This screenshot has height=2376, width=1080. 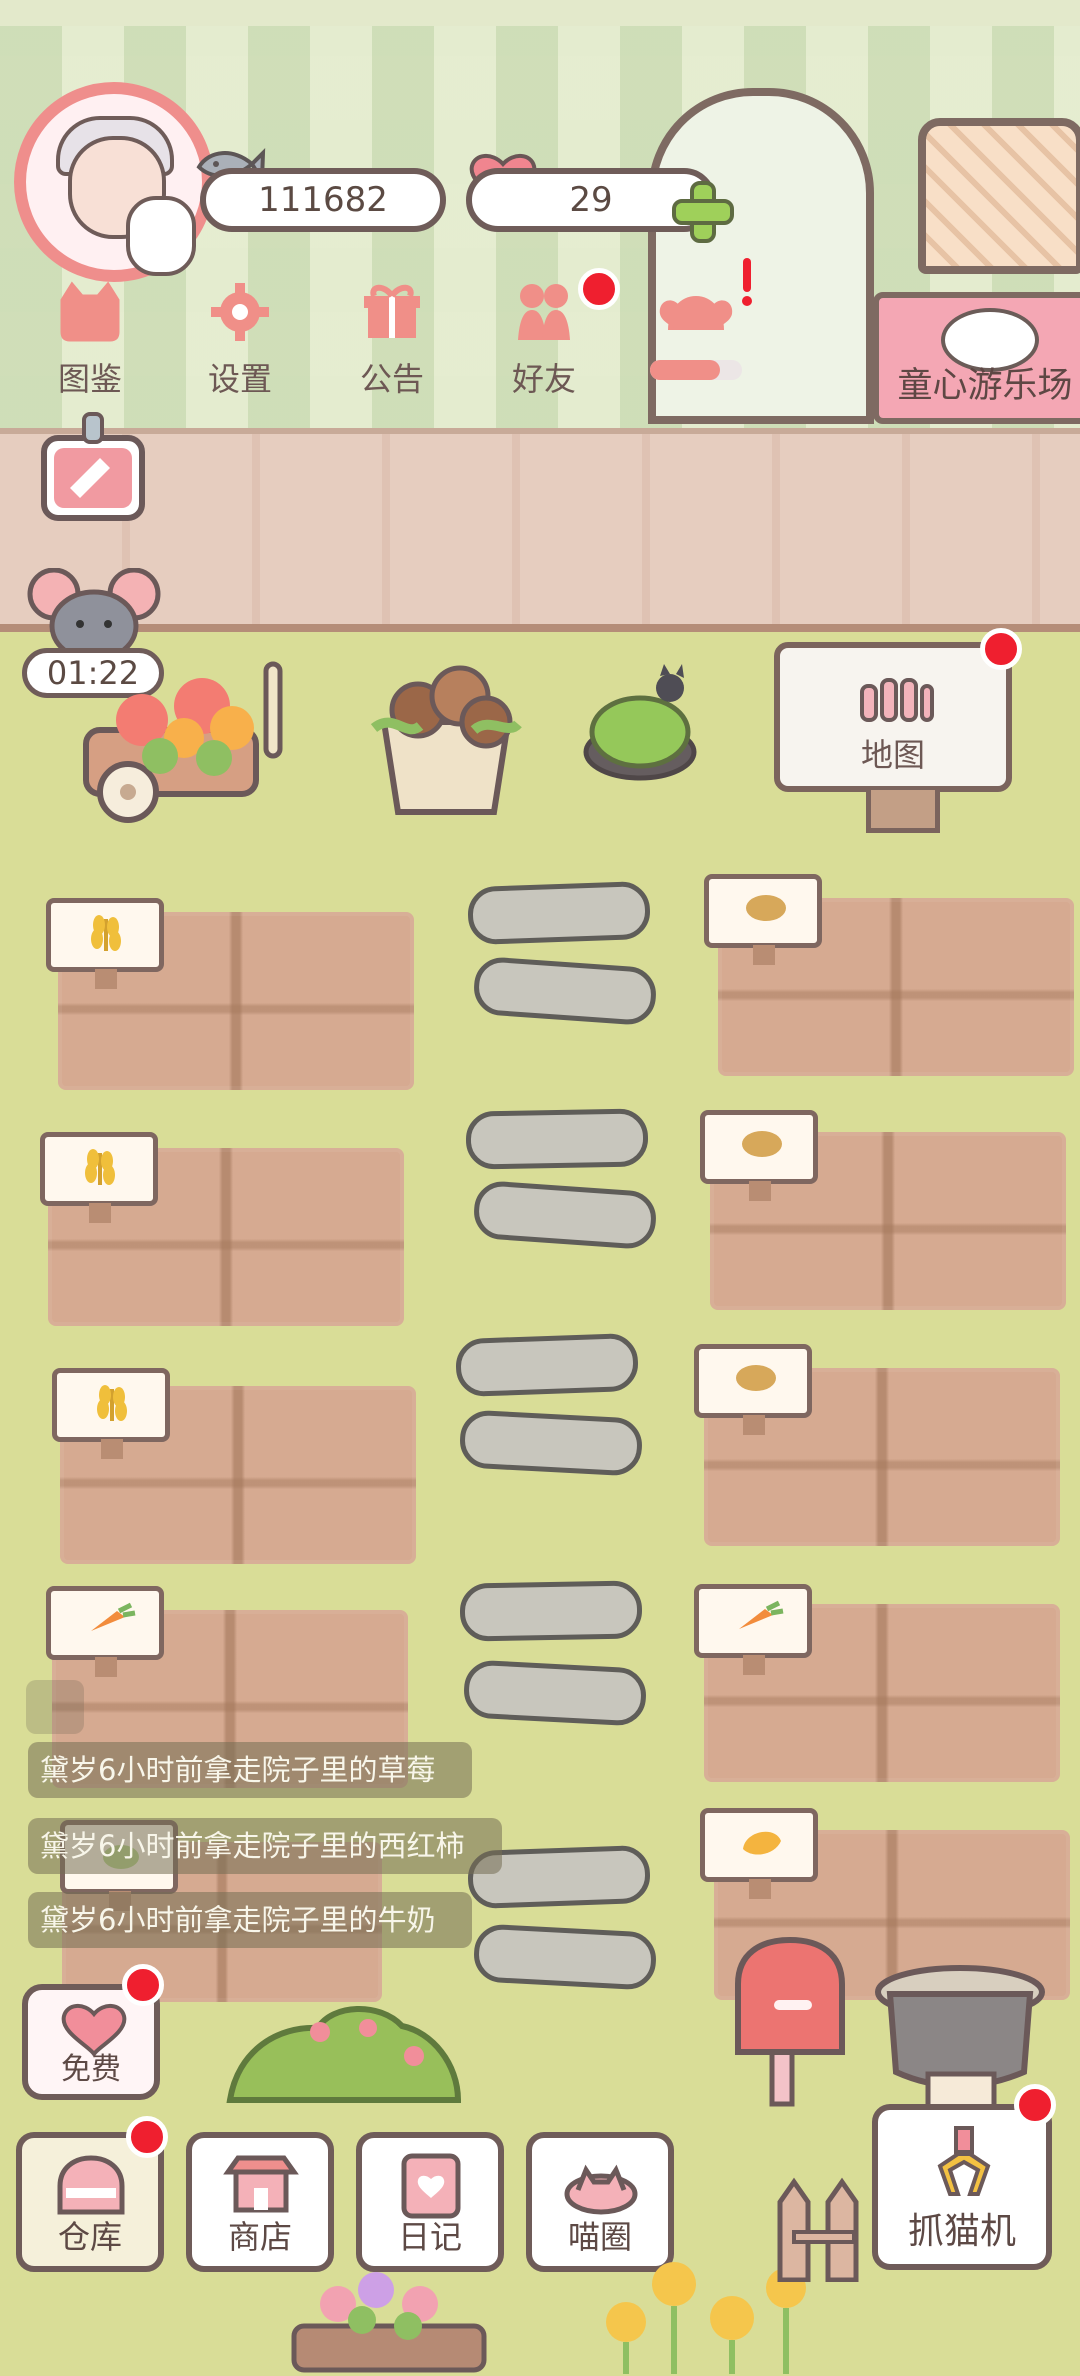 What do you see at coordinates (696, 313) in the screenshot?
I see `hand-heart-icon` at bounding box center [696, 313].